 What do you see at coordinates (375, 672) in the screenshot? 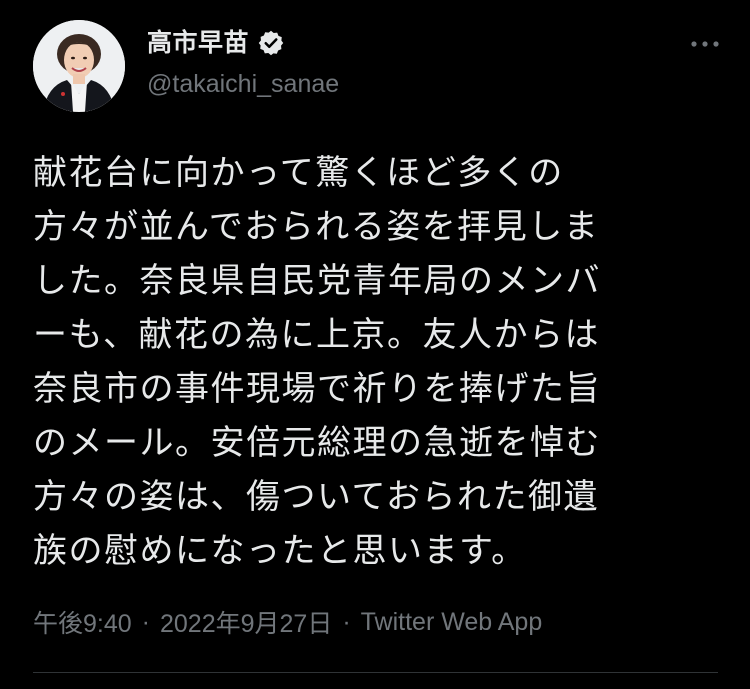
I see `divider` at bounding box center [375, 672].